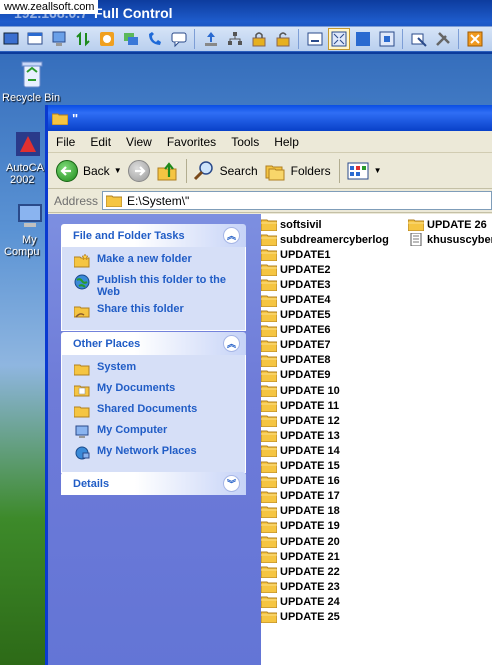 The width and height of the screenshot is (492, 665). I want to click on task-publish-folder: Publish this folder to the Web, so click(155, 286).